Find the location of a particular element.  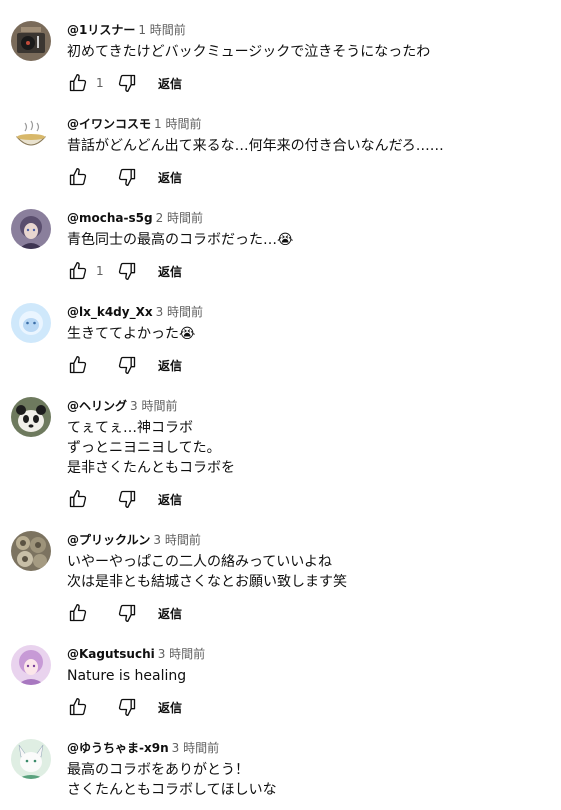

comment-author: @1リスナー is located at coordinates (101, 30).